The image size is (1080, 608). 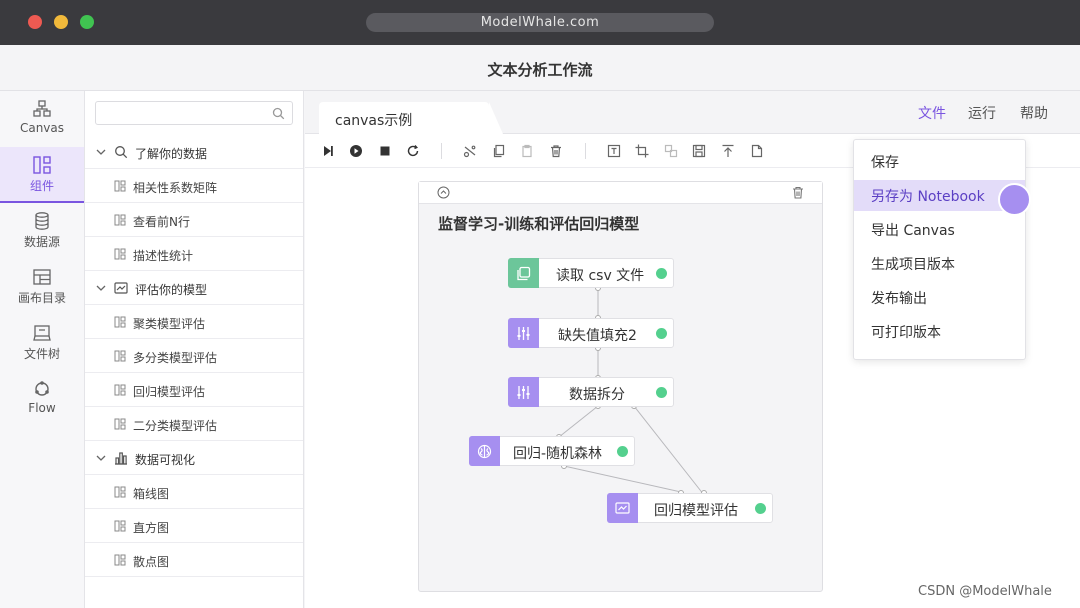 What do you see at coordinates (101, 152) in the screenshot?
I see `chevron-down-icon` at bounding box center [101, 152].